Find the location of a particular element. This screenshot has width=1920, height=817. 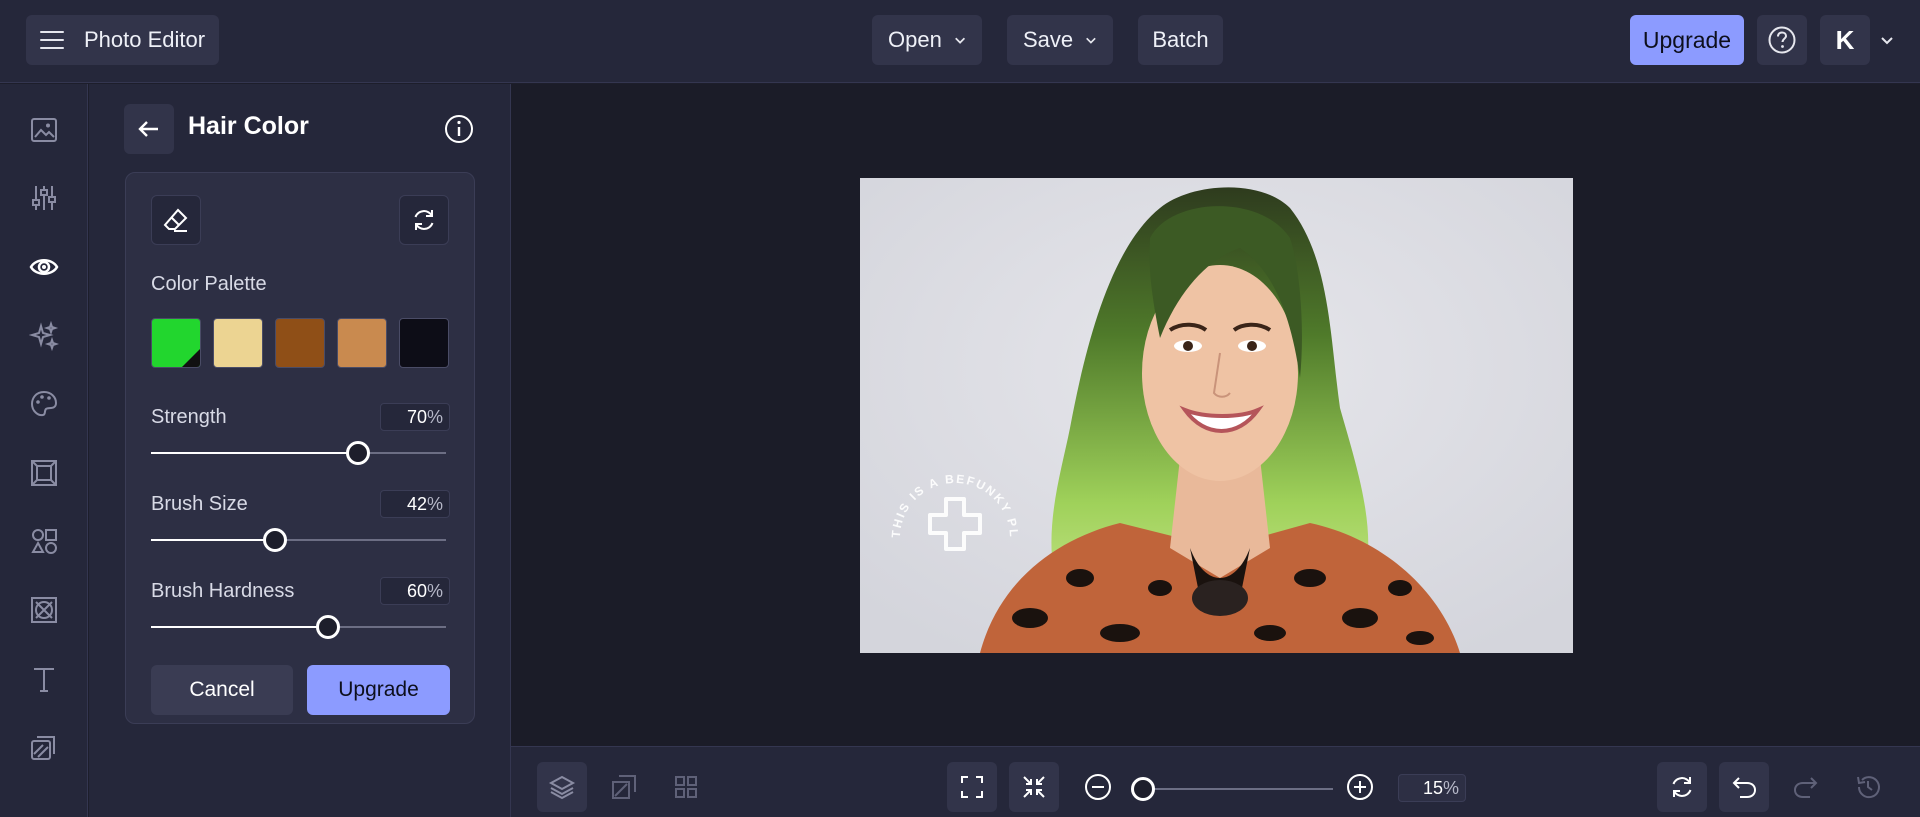

main-menu-button: Photo Editor is located at coordinates (122, 40).